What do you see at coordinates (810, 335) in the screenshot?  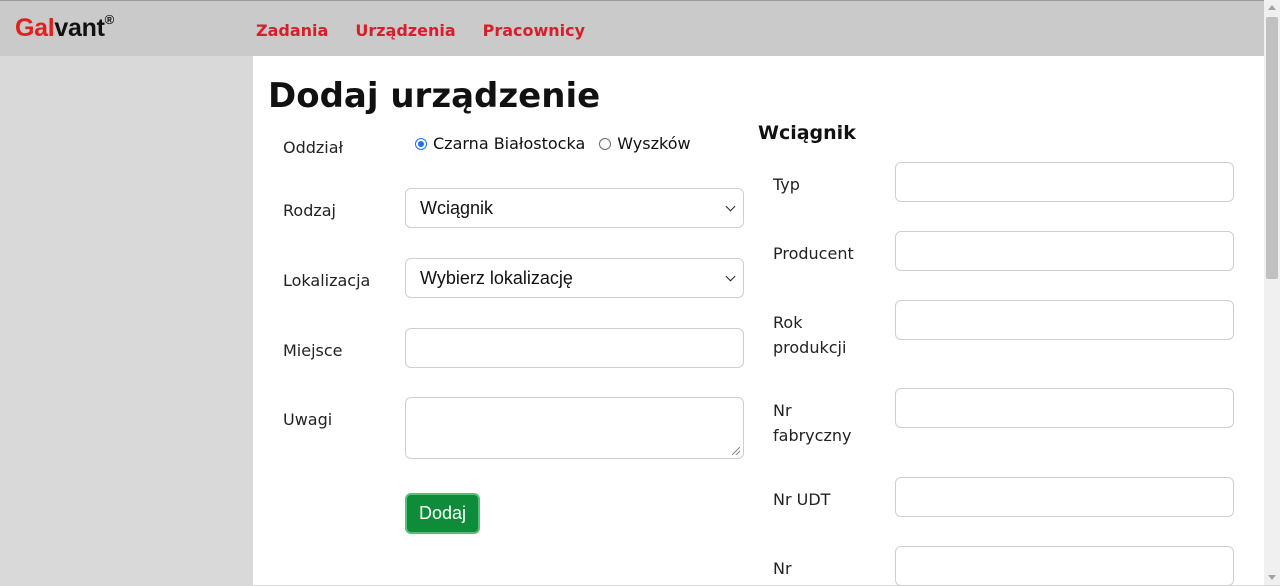 I see `rok-produkcji-label: Rok produkcji` at bounding box center [810, 335].